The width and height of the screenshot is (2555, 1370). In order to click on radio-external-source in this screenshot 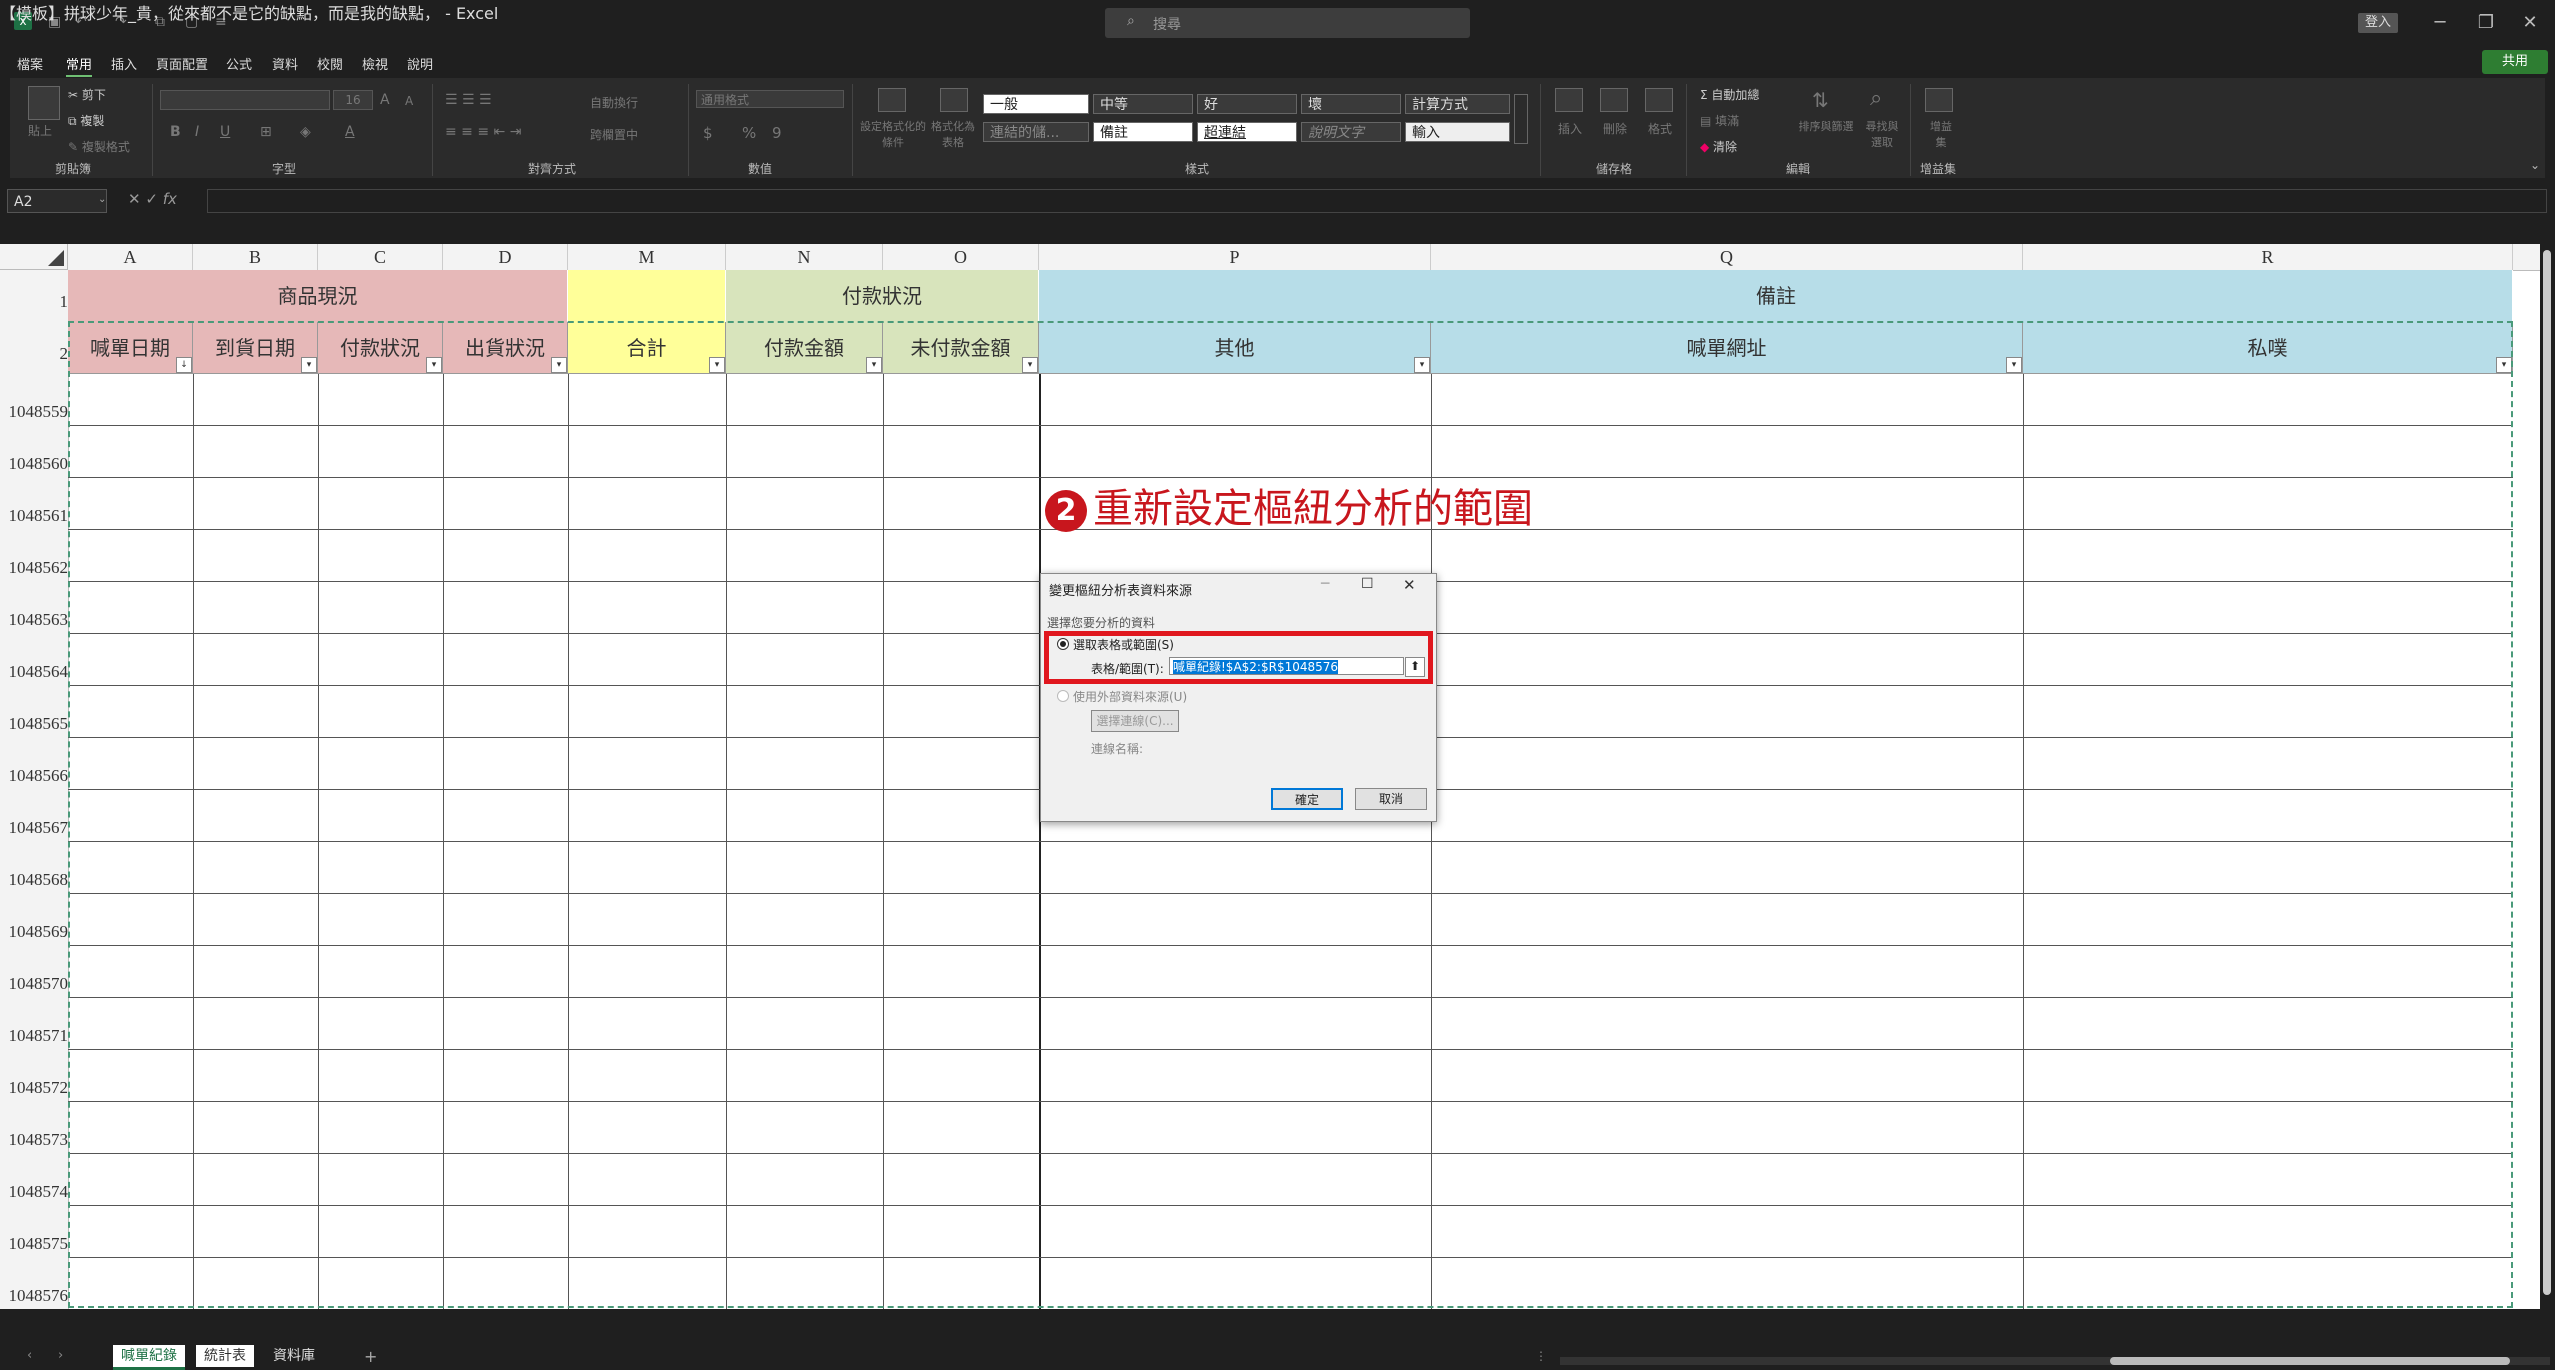, I will do `click(1063, 696)`.